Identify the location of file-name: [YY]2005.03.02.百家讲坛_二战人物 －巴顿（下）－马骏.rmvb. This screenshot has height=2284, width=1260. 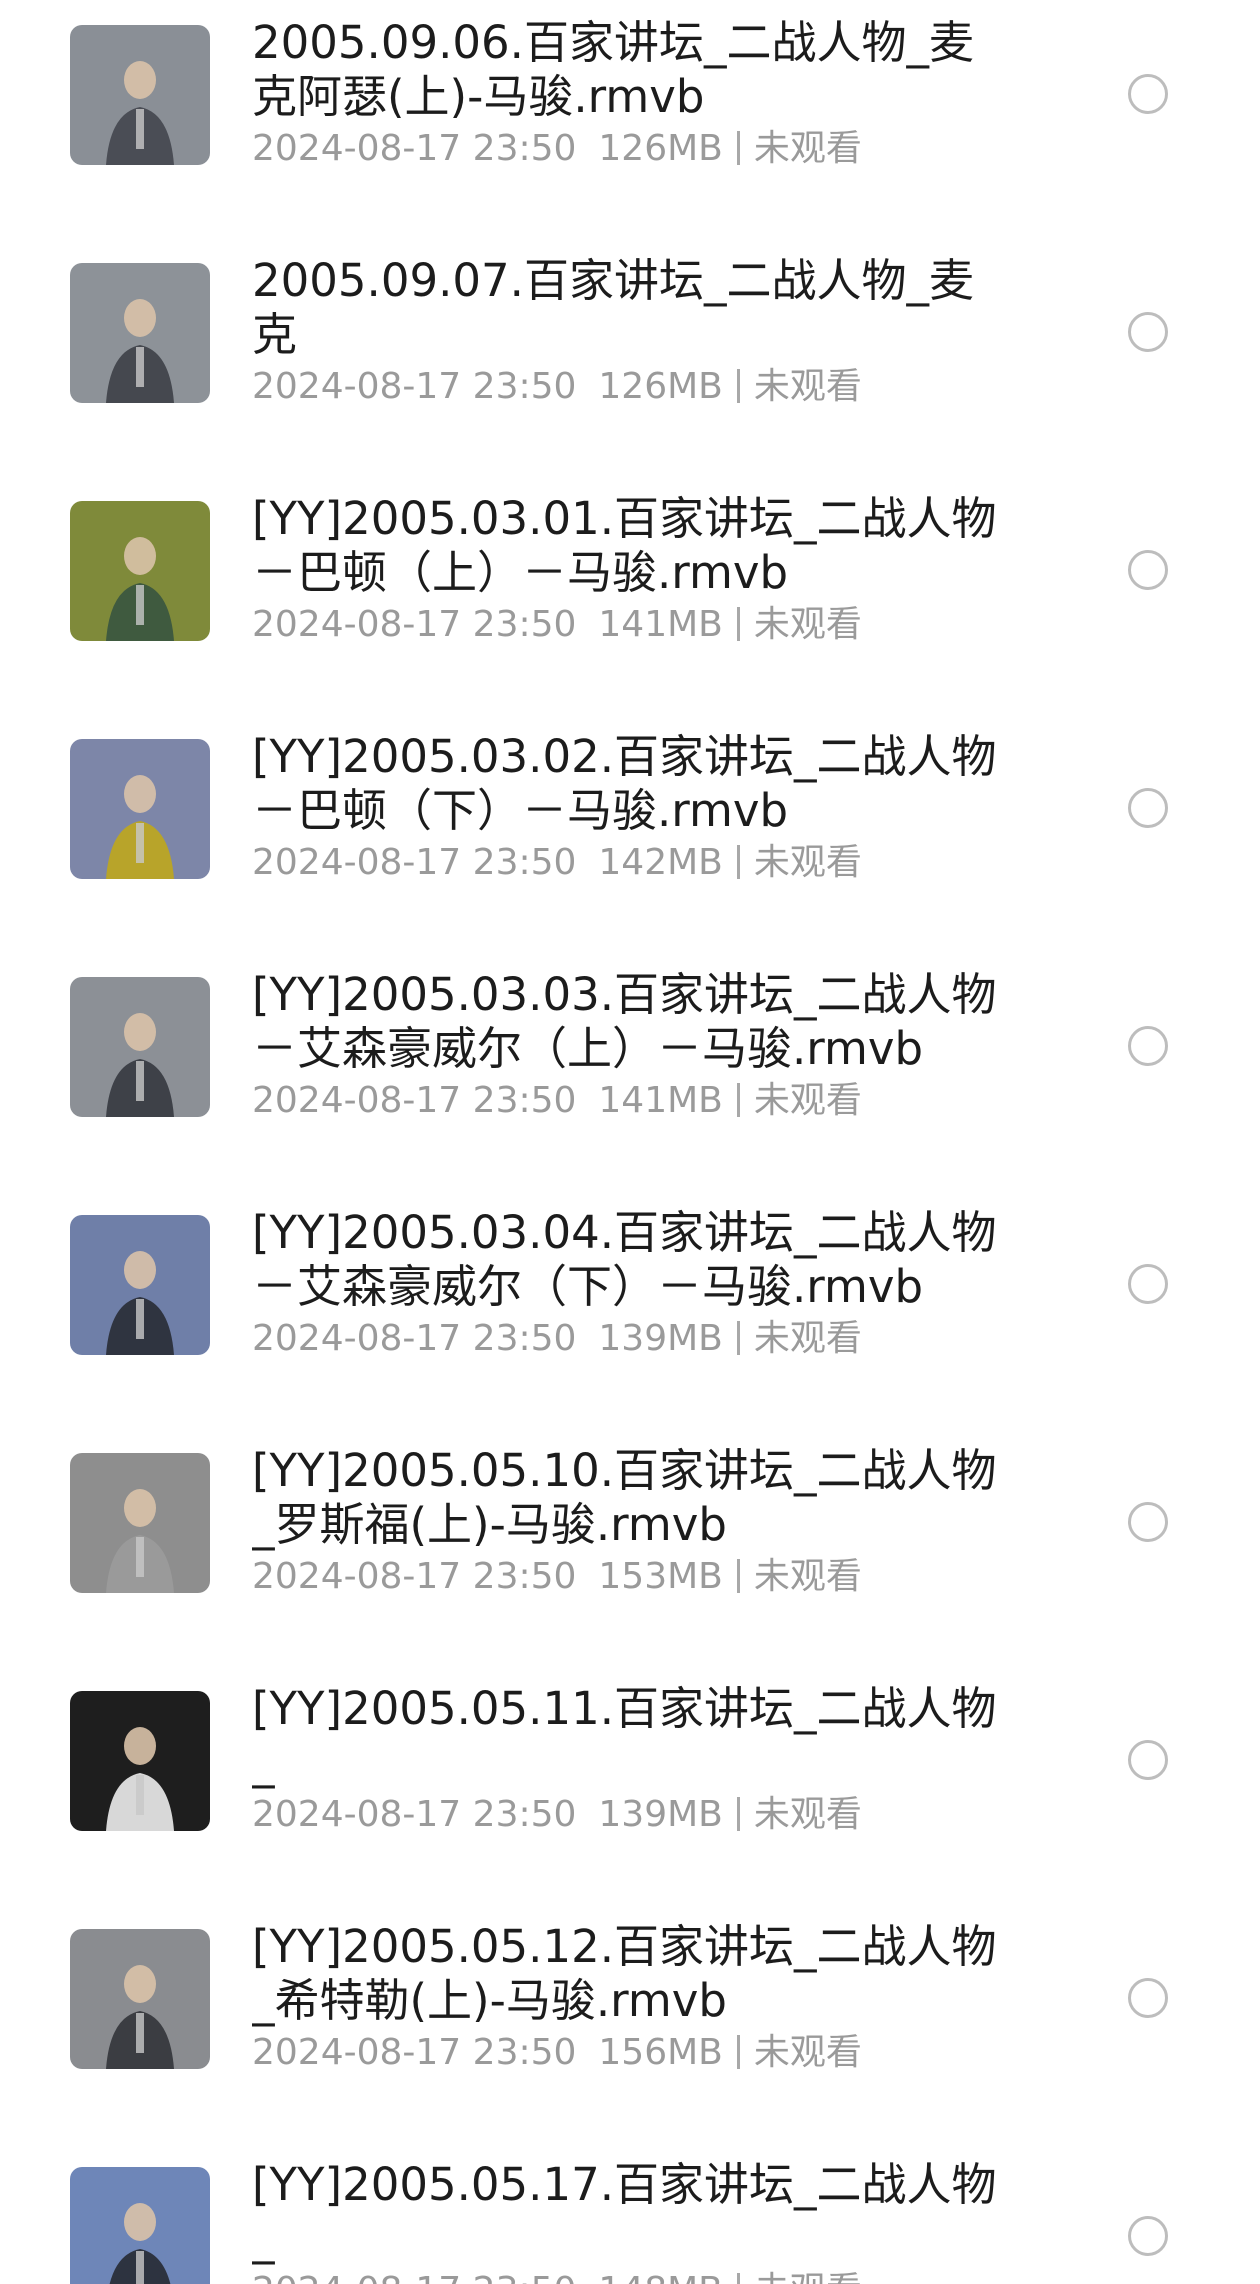
(624, 783).